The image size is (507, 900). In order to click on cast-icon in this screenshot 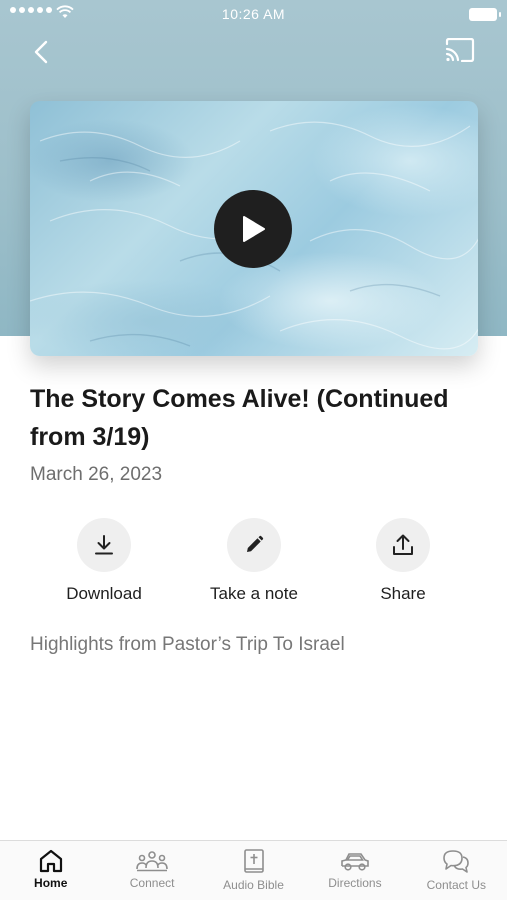, I will do `click(460, 50)`.